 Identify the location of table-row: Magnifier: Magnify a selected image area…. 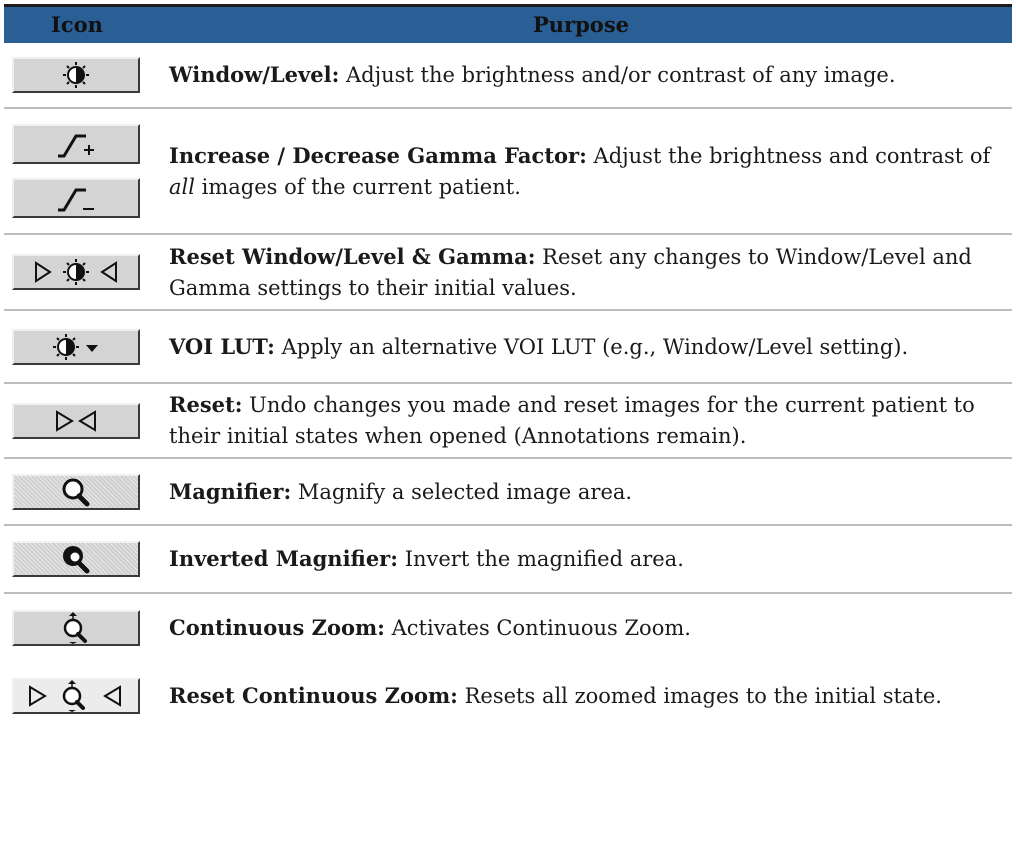
(508, 492).